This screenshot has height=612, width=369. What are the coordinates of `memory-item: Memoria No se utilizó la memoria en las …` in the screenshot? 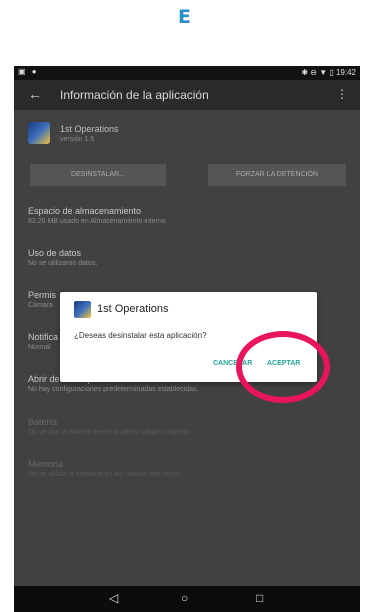 It's located at (188, 468).